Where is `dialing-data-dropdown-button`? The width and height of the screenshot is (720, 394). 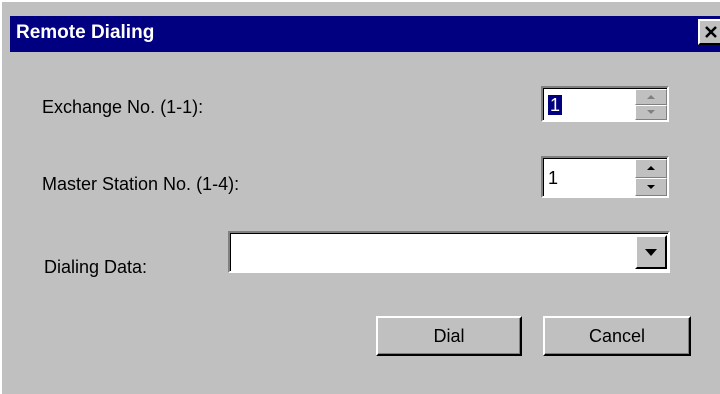
dialing-data-dropdown-button is located at coordinates (651, 252).